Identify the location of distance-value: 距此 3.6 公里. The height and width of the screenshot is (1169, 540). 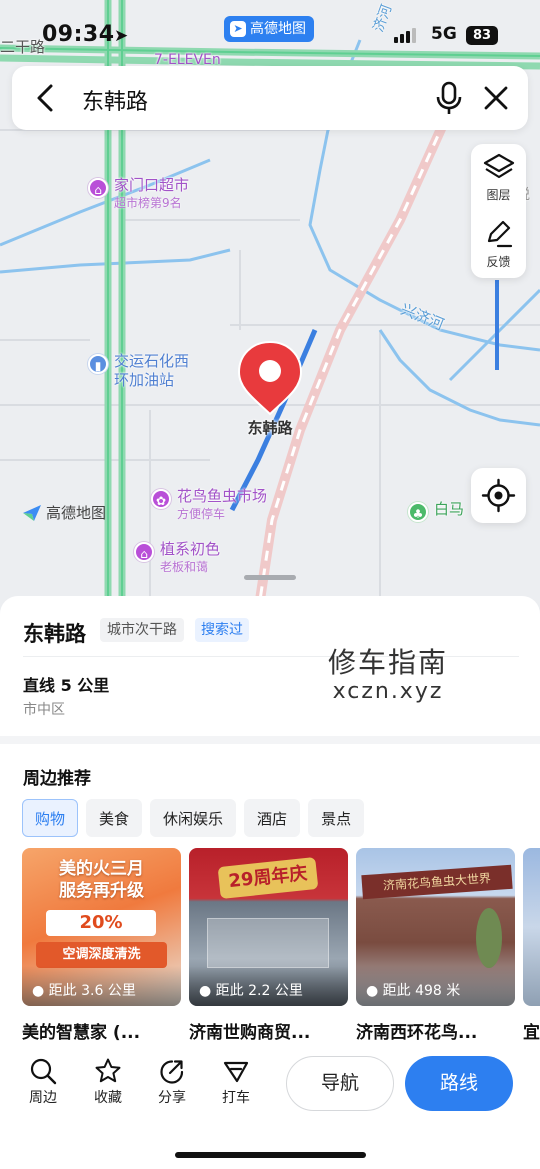
(92, 991).